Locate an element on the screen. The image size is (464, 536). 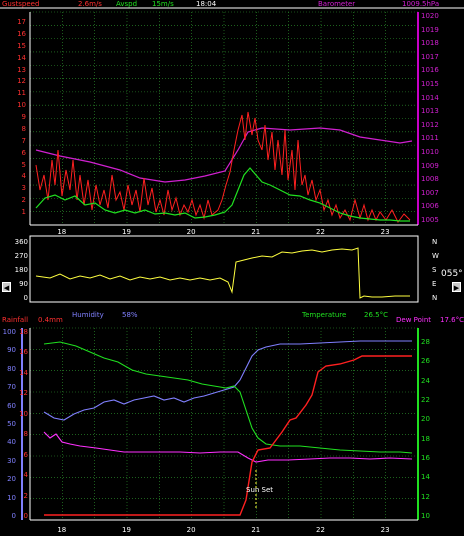
barometer-line is located at coordinates (224, 155).